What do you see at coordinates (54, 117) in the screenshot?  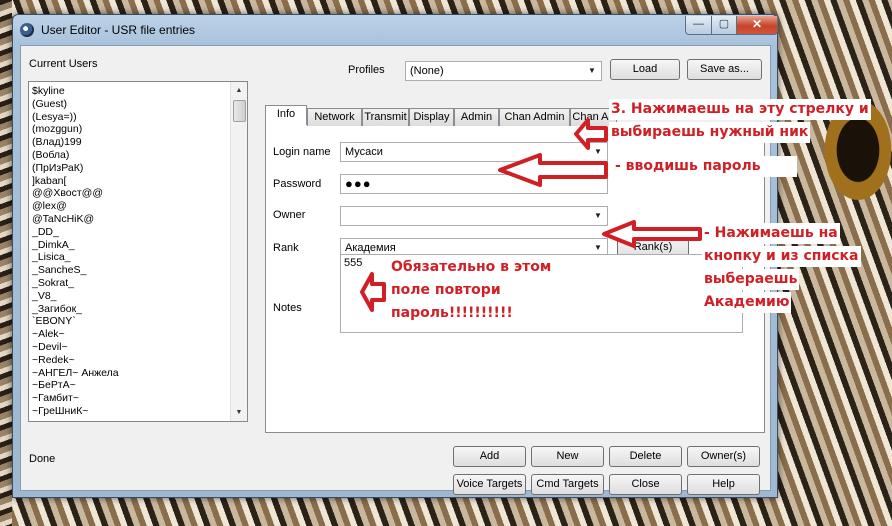 I see `user-list-item: (Lesya=))` at bounding box center [54, 117].